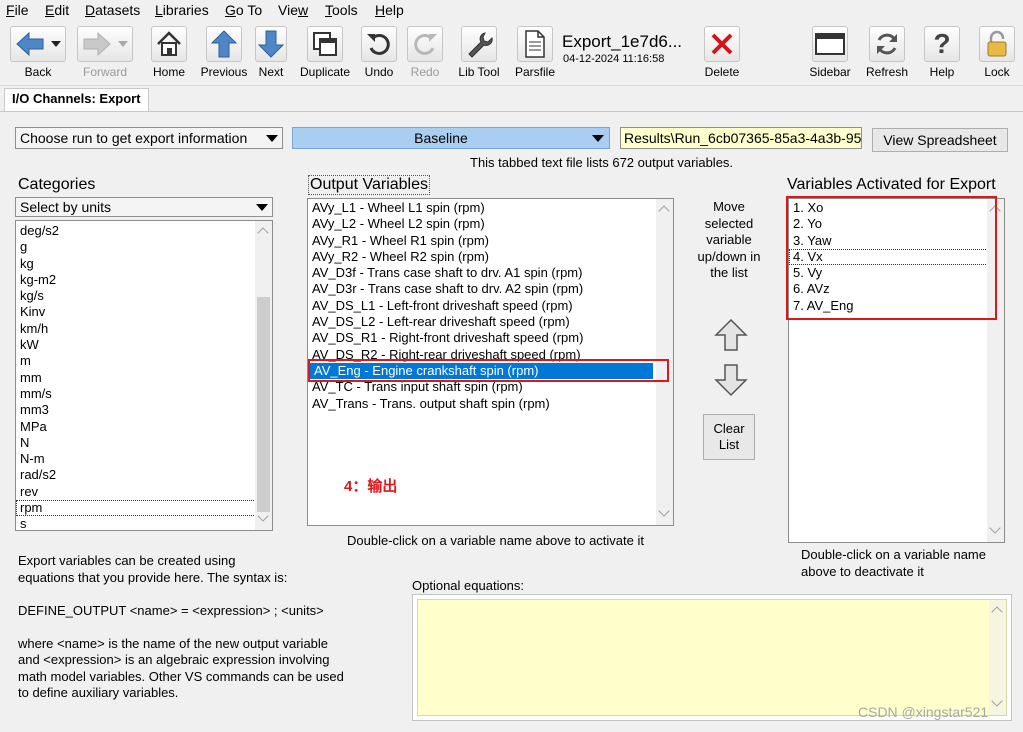 This screenshot has height=732, width=1023. What do you see at coordinates (169, 53) in the screenshot?
I see `home-button: Home` at bounding box center [169, 53].